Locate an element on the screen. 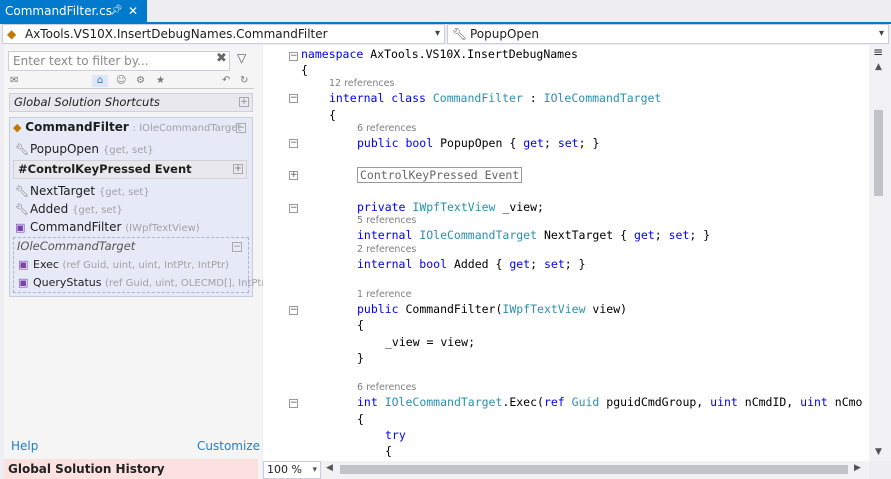 The width and height of the screenshot is (891, 479). class-base-hint: : IOleCommandTarget is located at coordinates (187, 128).